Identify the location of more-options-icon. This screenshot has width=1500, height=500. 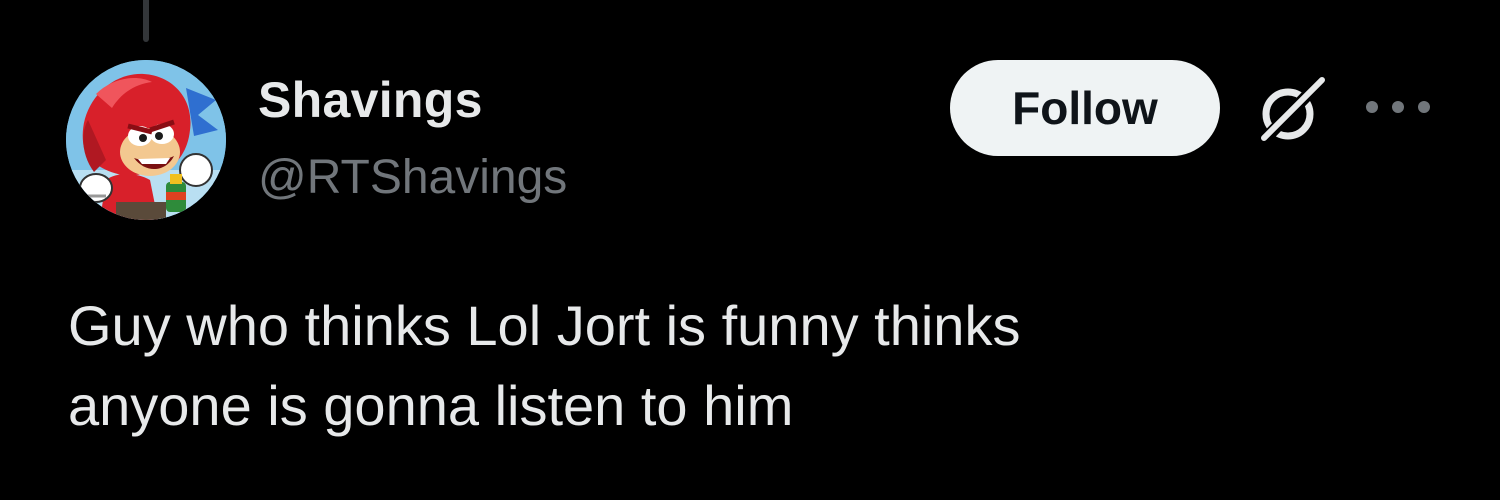
(1398, 107).